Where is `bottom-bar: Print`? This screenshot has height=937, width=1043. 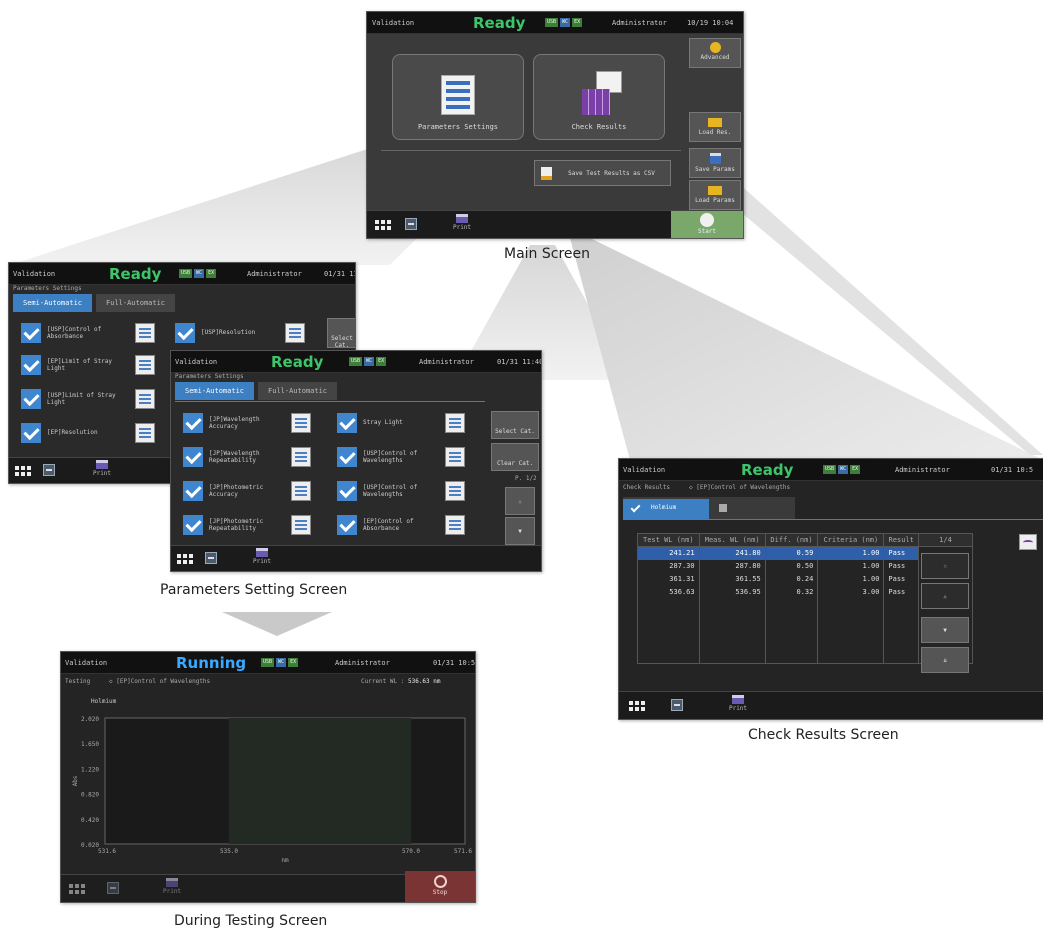
bottom-bar: Print is located at coordinates (356, 558).